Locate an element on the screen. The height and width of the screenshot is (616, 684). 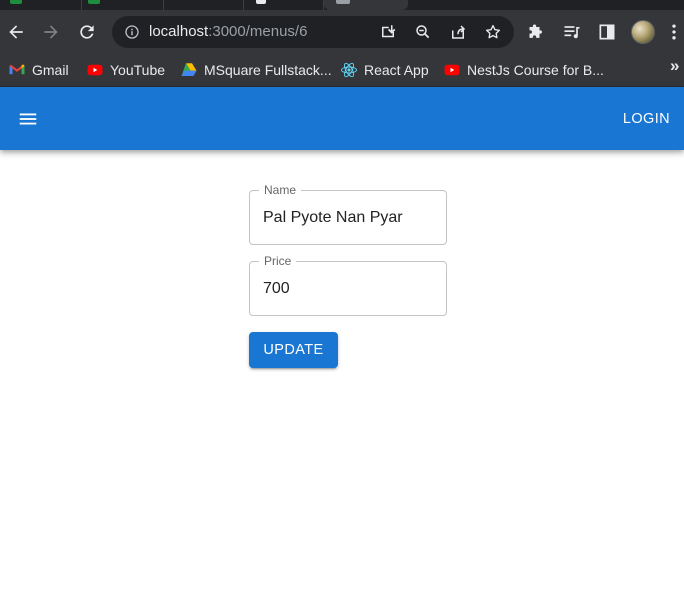
app-bar: LOGIN is located at coordinates (342, 118).